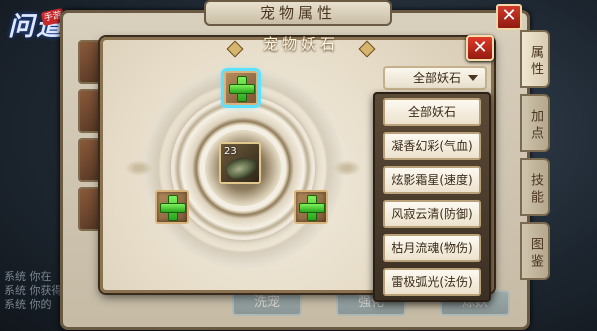 The image size is (597, 331). I want to click on chevron-down-icon, so click(473, 78).